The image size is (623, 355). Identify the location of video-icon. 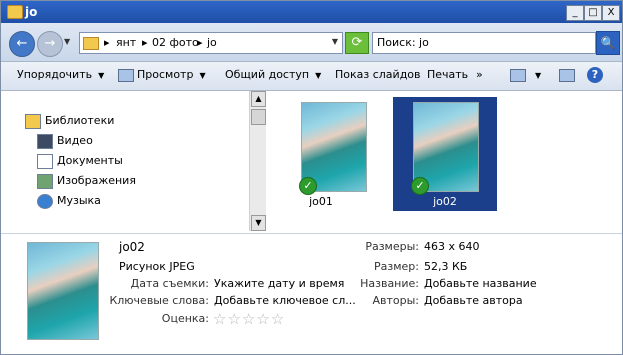
(45, 141).